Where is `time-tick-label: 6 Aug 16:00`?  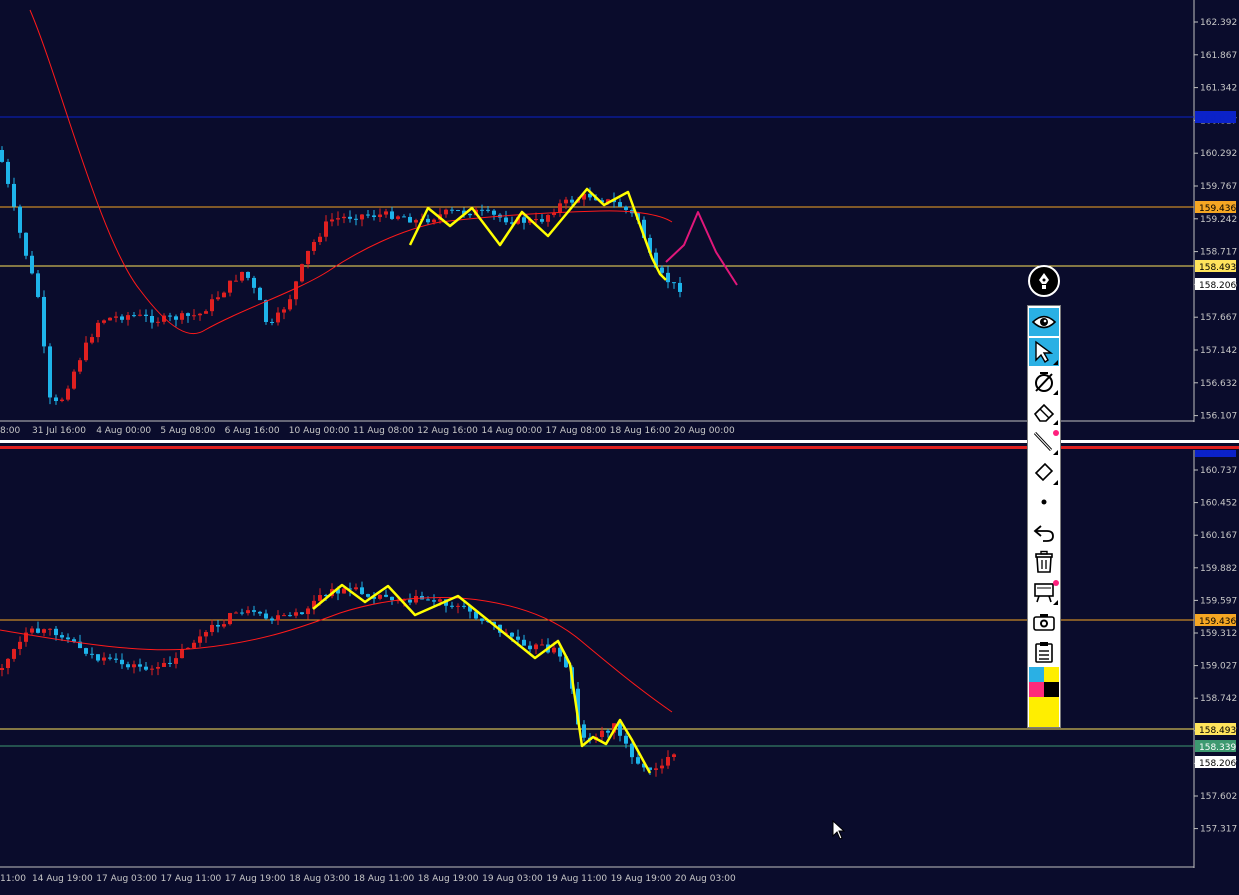 time-tick-label: 6 Aug 16:00 is located at coordinates (252, 431).